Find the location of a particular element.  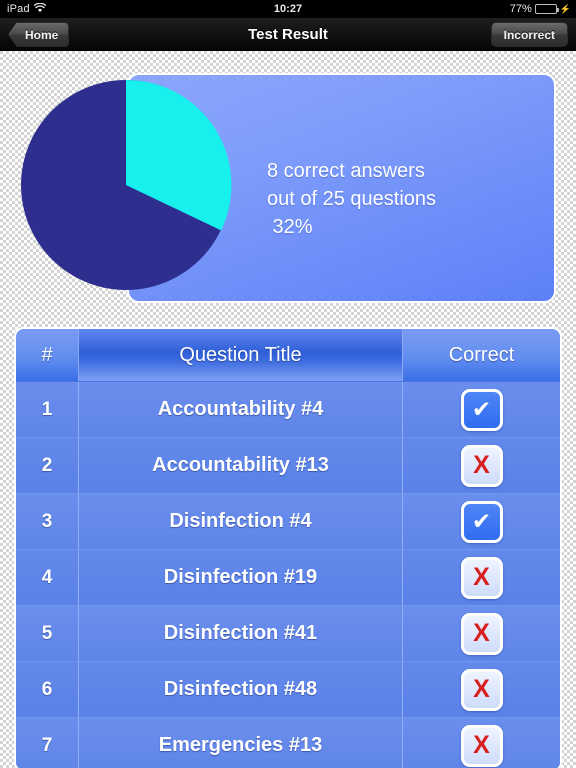

status-bar-clock: 10:27 is located at coordinates (288, 9).